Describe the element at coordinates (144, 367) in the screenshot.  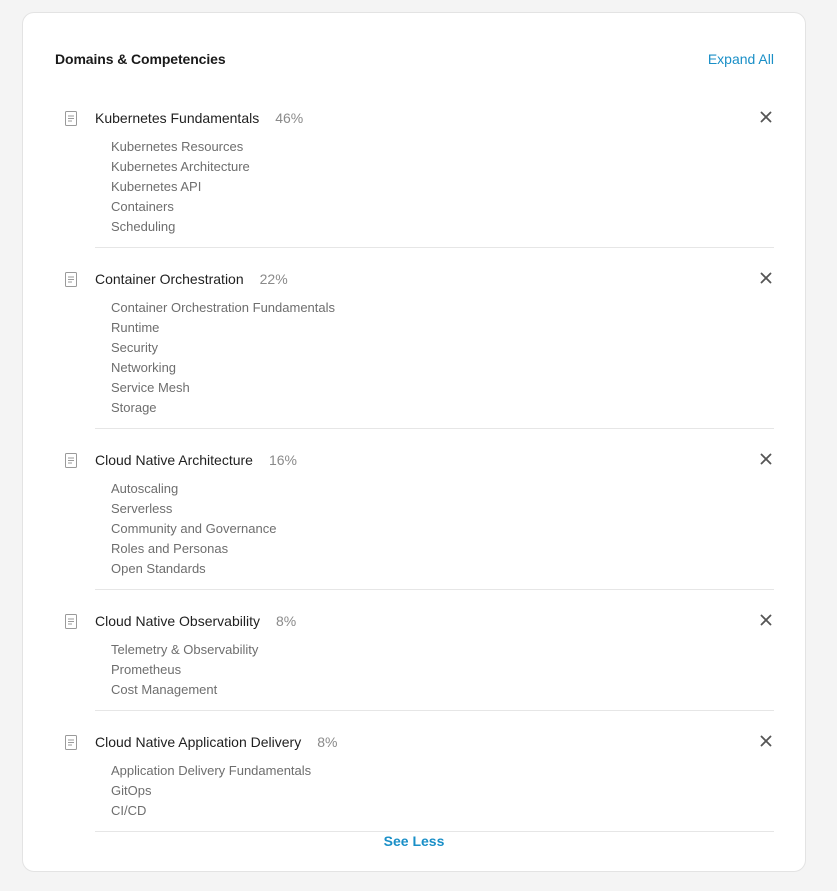
I see `competency-item: Networking` at that location.